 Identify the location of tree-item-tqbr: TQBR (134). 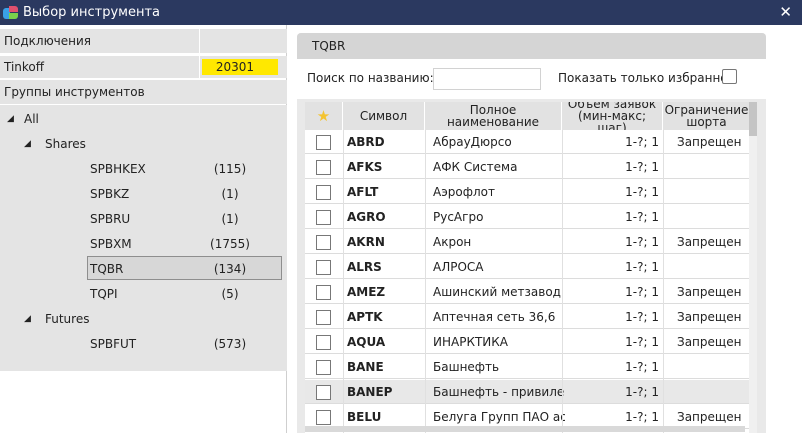
(143, 268).